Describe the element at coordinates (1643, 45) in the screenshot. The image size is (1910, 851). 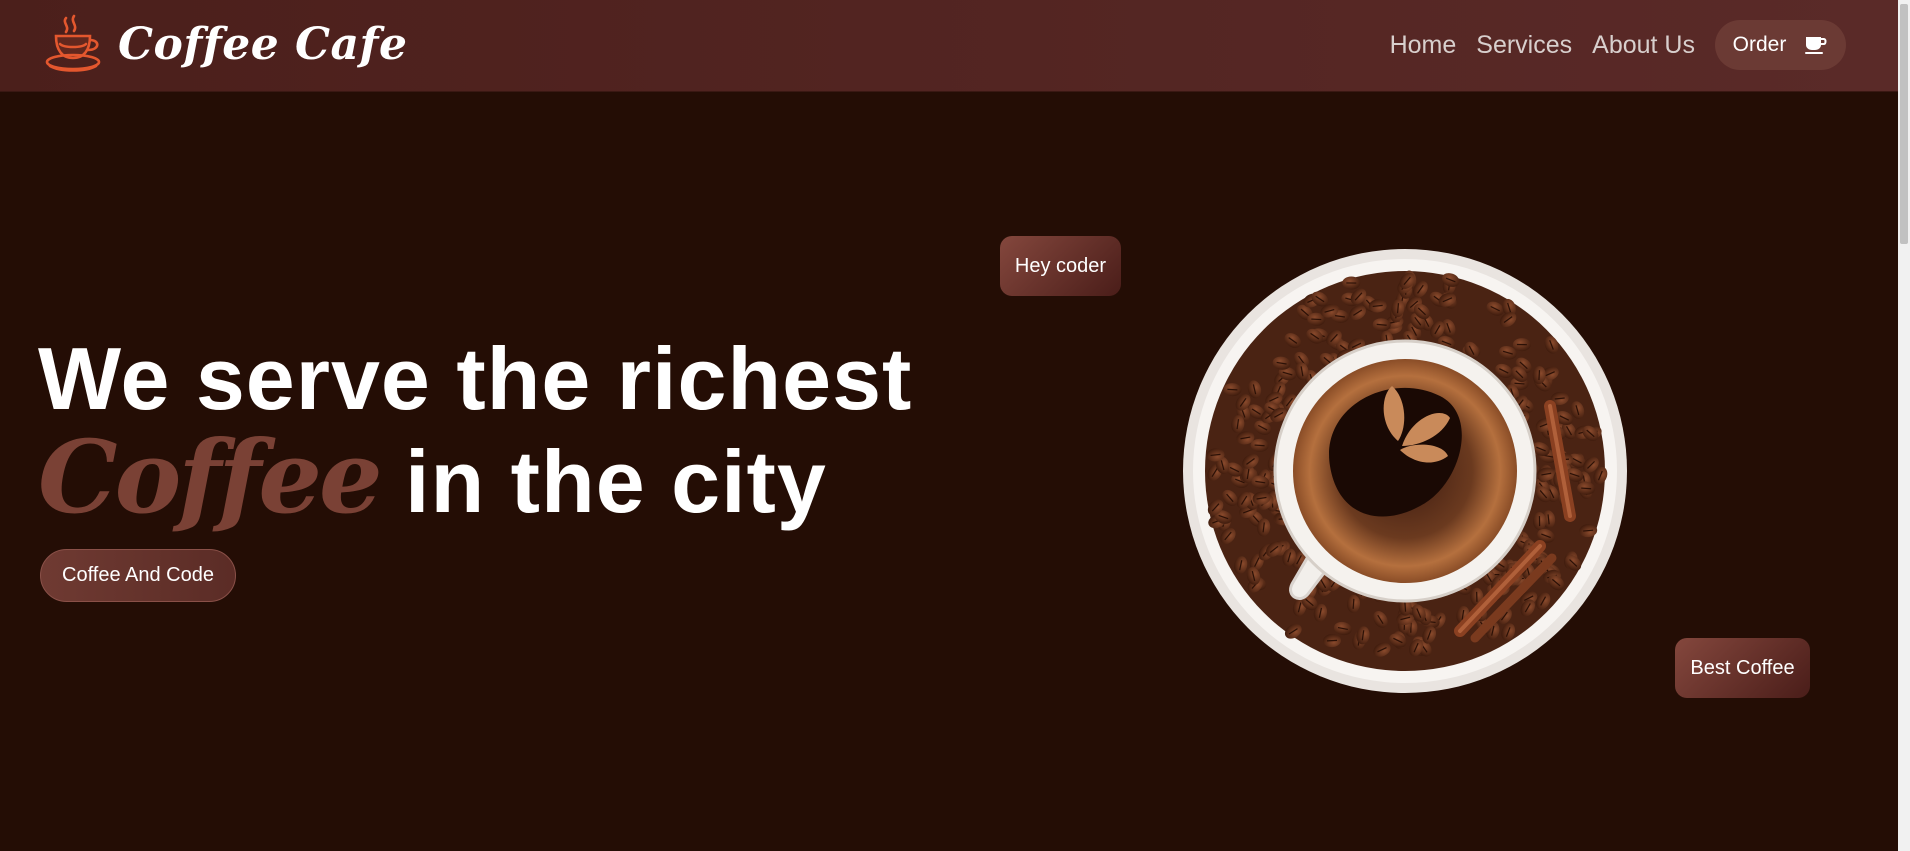
I see `nav-link-about-us: About Us` at that location.